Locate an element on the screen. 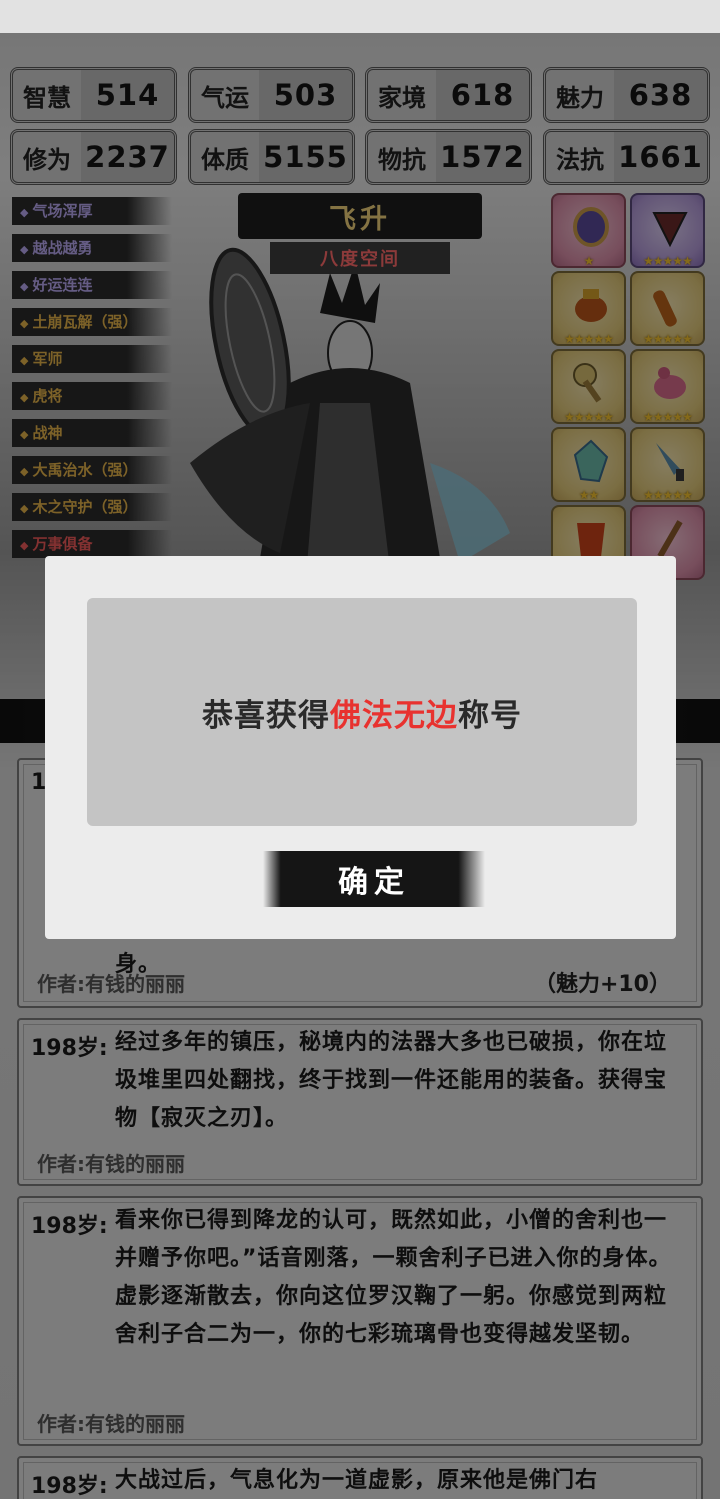  awarded-title: 佛法无边 is located at coordinates (394, 715).